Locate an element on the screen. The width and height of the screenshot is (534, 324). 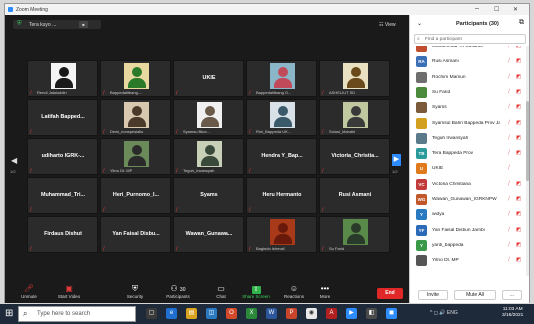
participant-row: Su Farid ⧸ ◩ is located at coordinates (467, 93).